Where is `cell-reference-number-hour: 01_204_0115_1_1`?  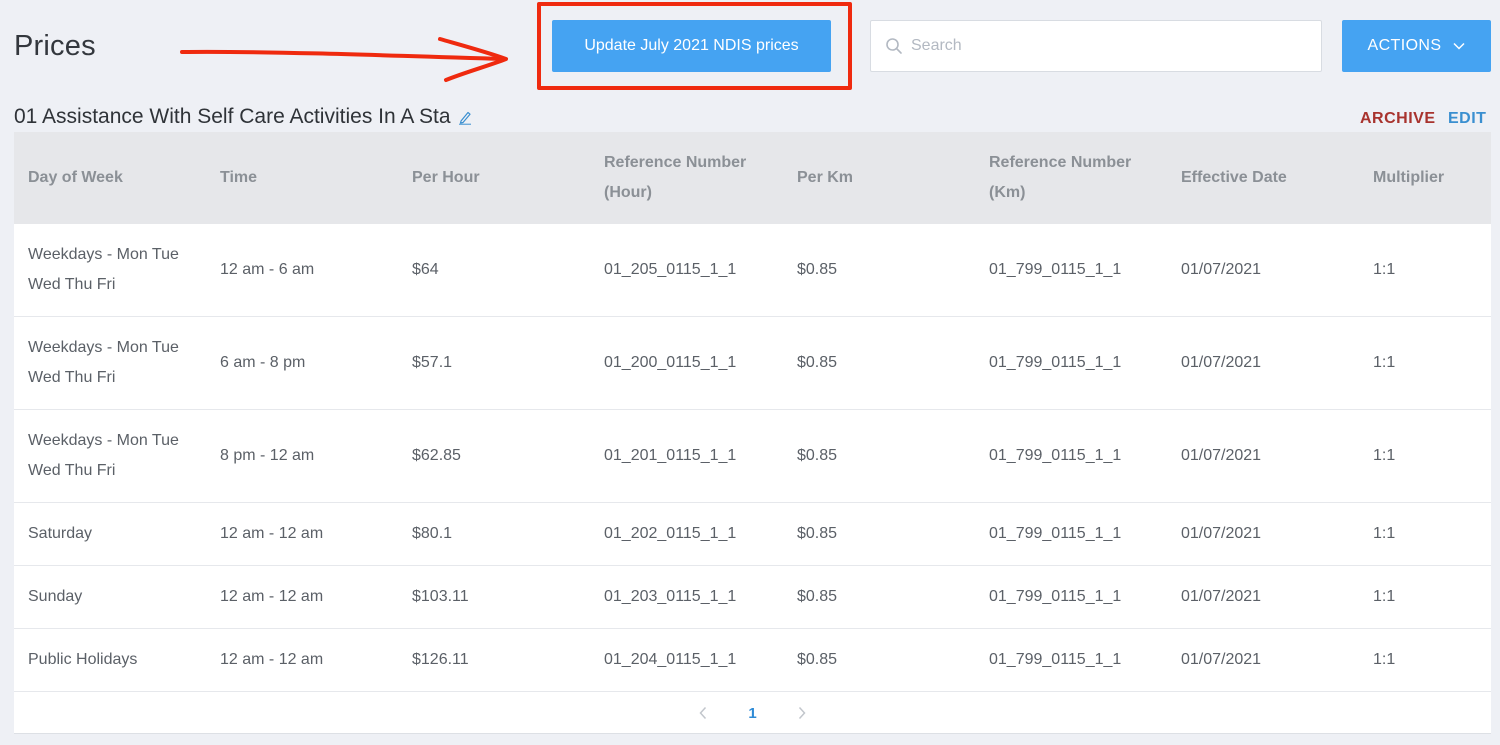
cell-reference-number-hour: 01_204_0115_1_1 is located at coordinates (670, 659).